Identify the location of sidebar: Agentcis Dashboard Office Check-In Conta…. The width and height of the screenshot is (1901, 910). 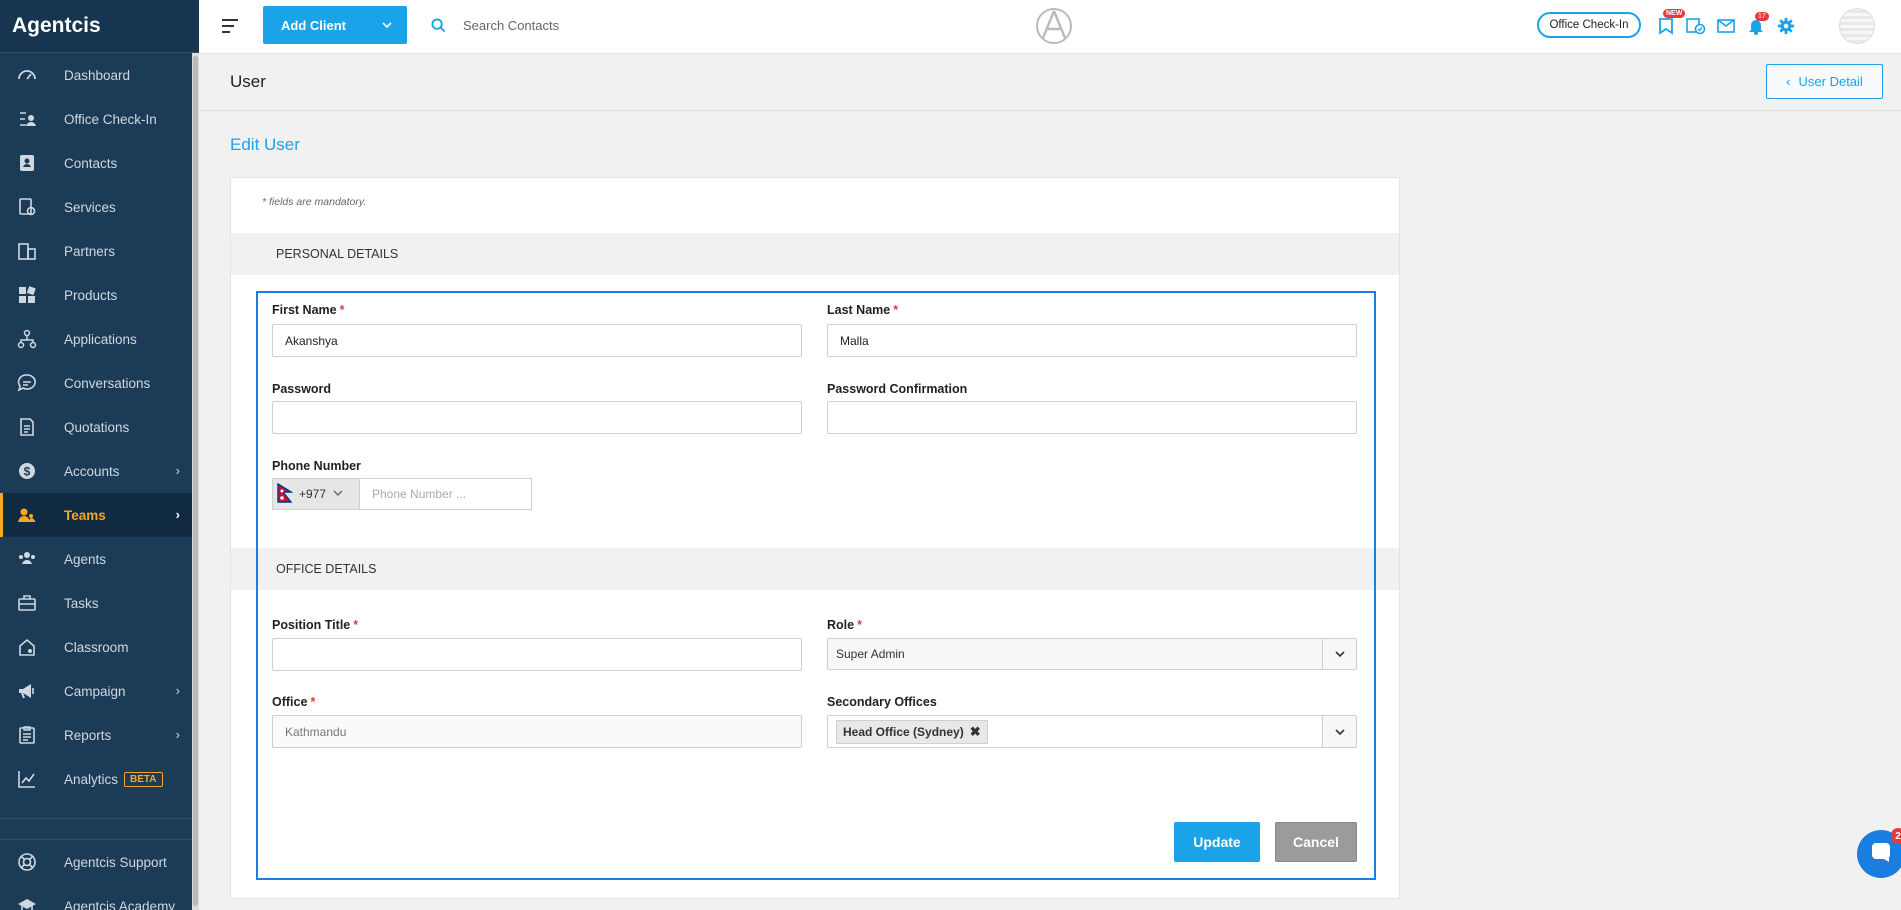
(99, 455).